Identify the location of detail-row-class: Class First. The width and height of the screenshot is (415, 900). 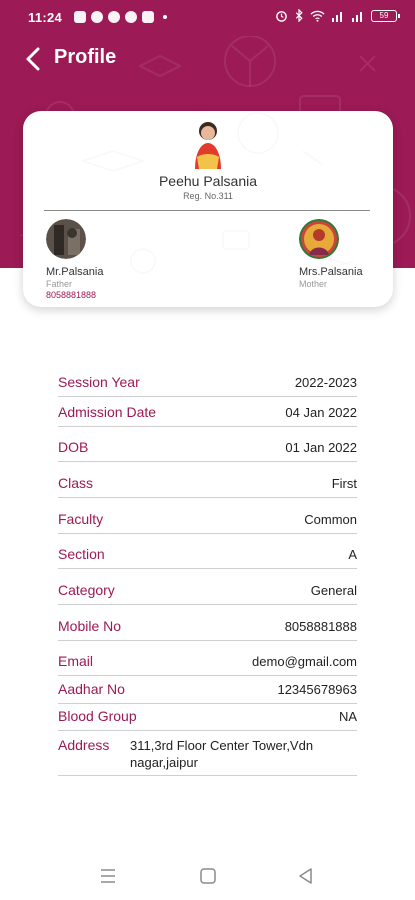
(207, 480).